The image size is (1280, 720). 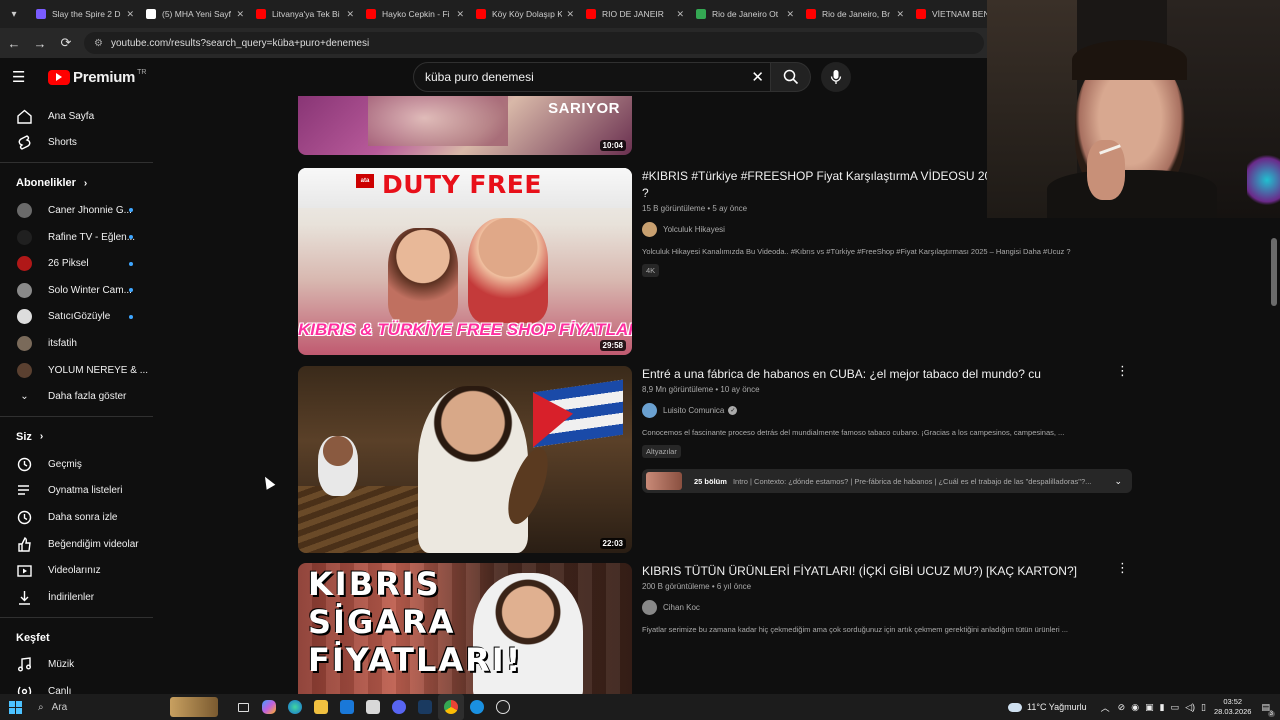 I want to click on sidebar-item: Geçmiş, so click(x=76, y=464).